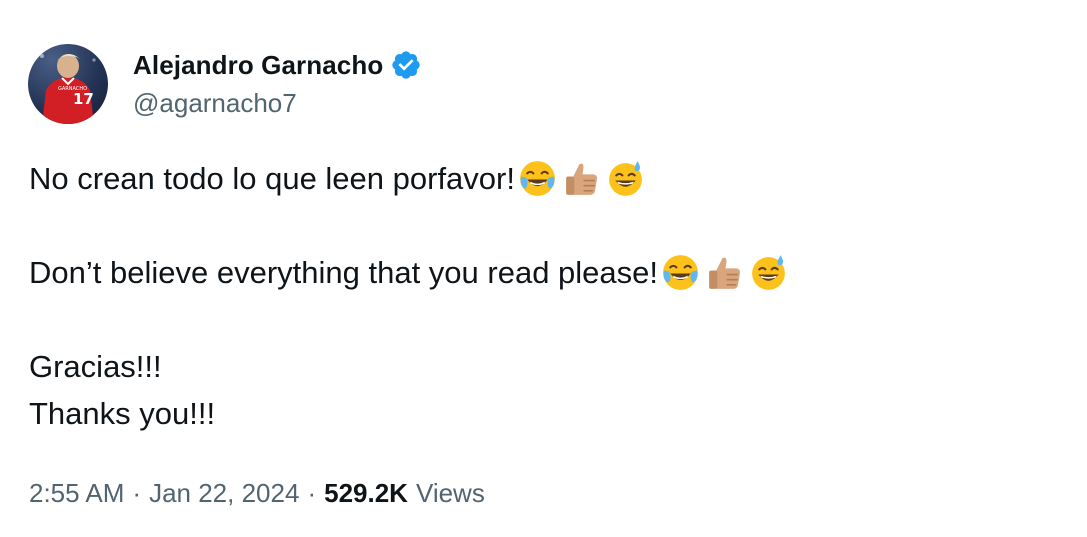  What do you see at coordinates (272, 178) in the screenshot?
I see `tweet-text-spanish: No crean todo lo que leen porfavor!` at bounding box center [272, 178].